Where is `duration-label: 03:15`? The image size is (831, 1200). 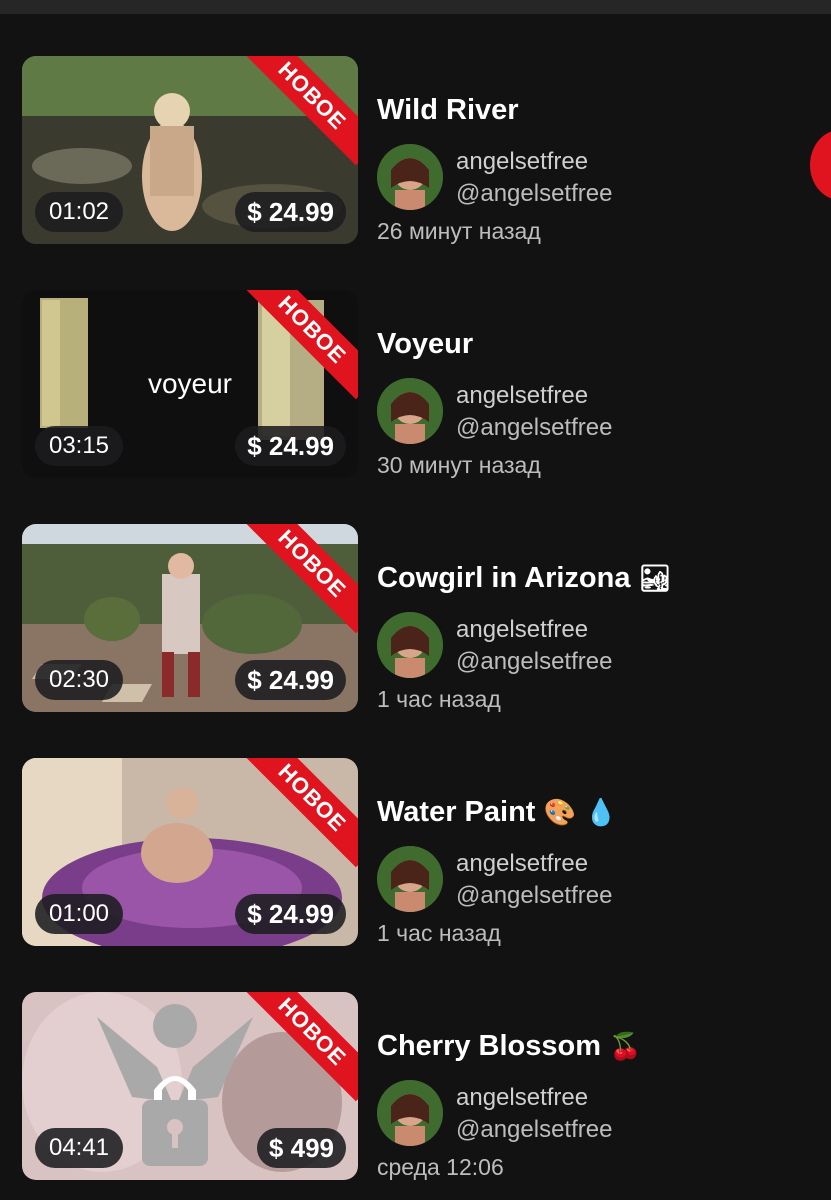
duration-label: 03:15 is located at coordinates (79, 446).